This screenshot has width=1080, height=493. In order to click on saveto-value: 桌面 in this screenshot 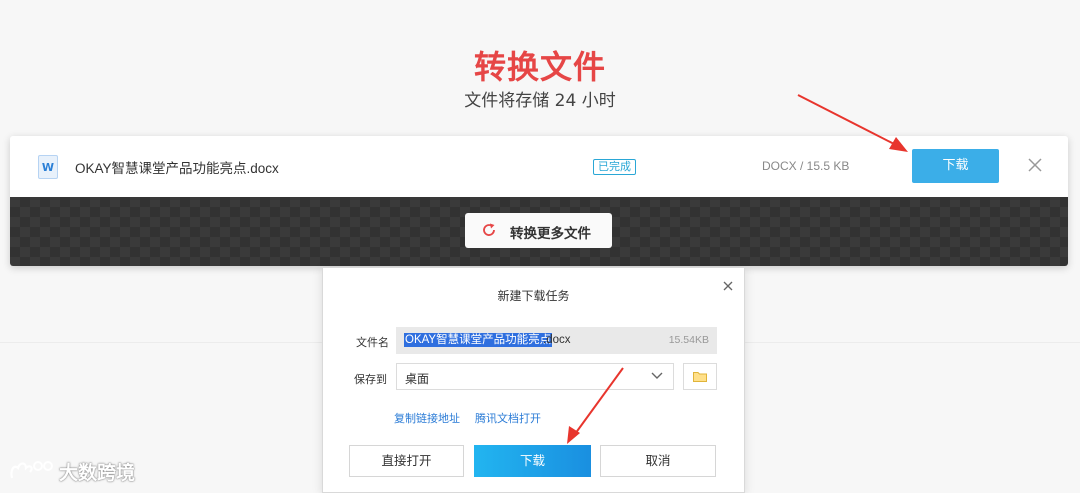, I will do `click(417, 379)`.